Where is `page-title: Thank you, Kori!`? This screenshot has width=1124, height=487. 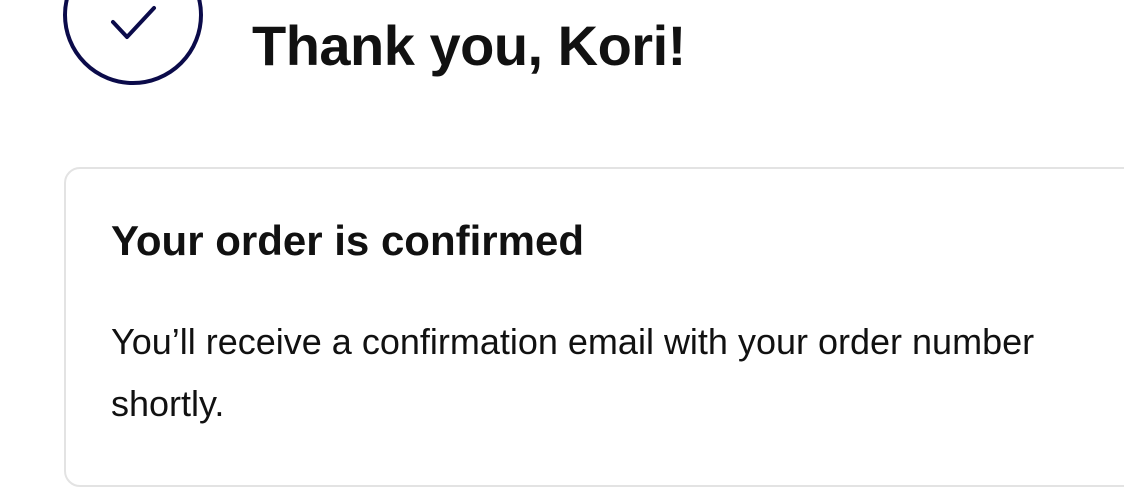 page-title: Thank you, Kori! is located at coordinates (469, 45).